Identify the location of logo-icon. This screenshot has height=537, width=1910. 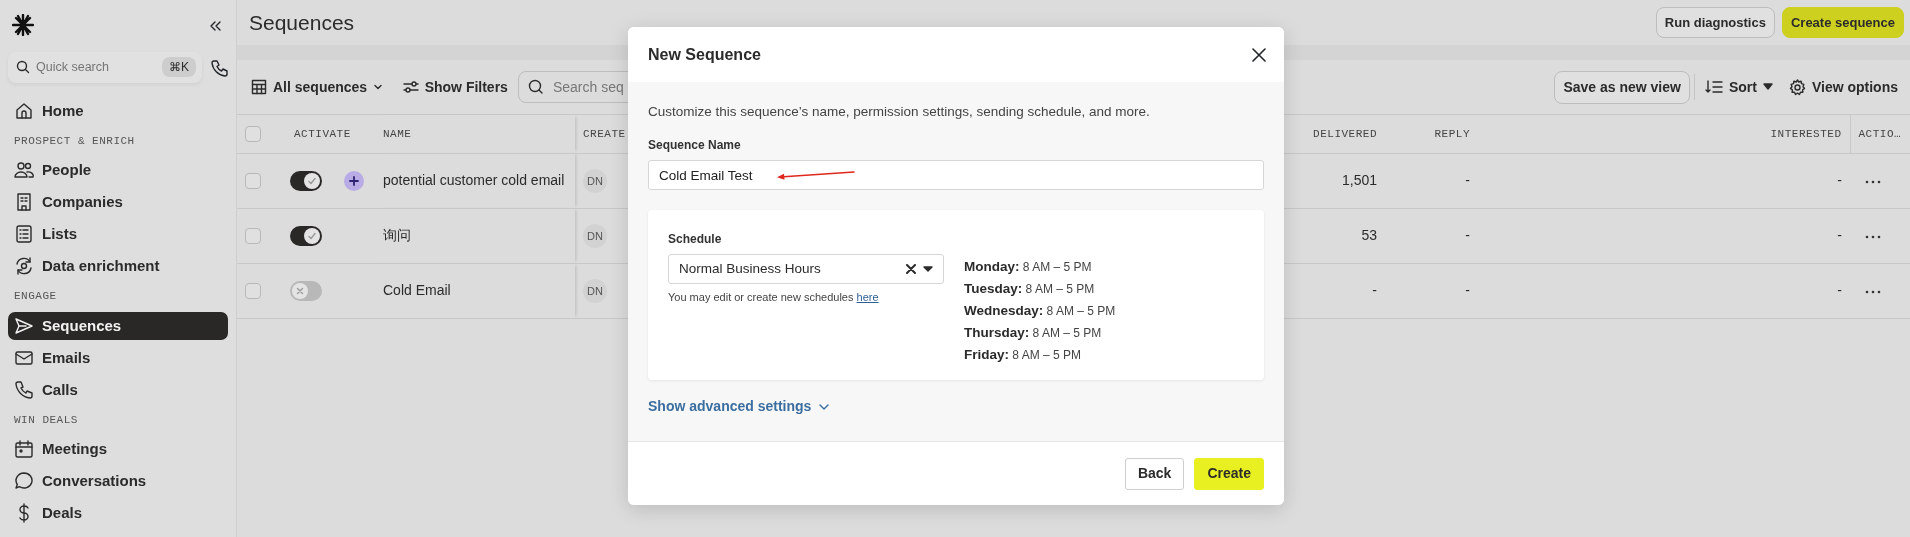
(23, 25).